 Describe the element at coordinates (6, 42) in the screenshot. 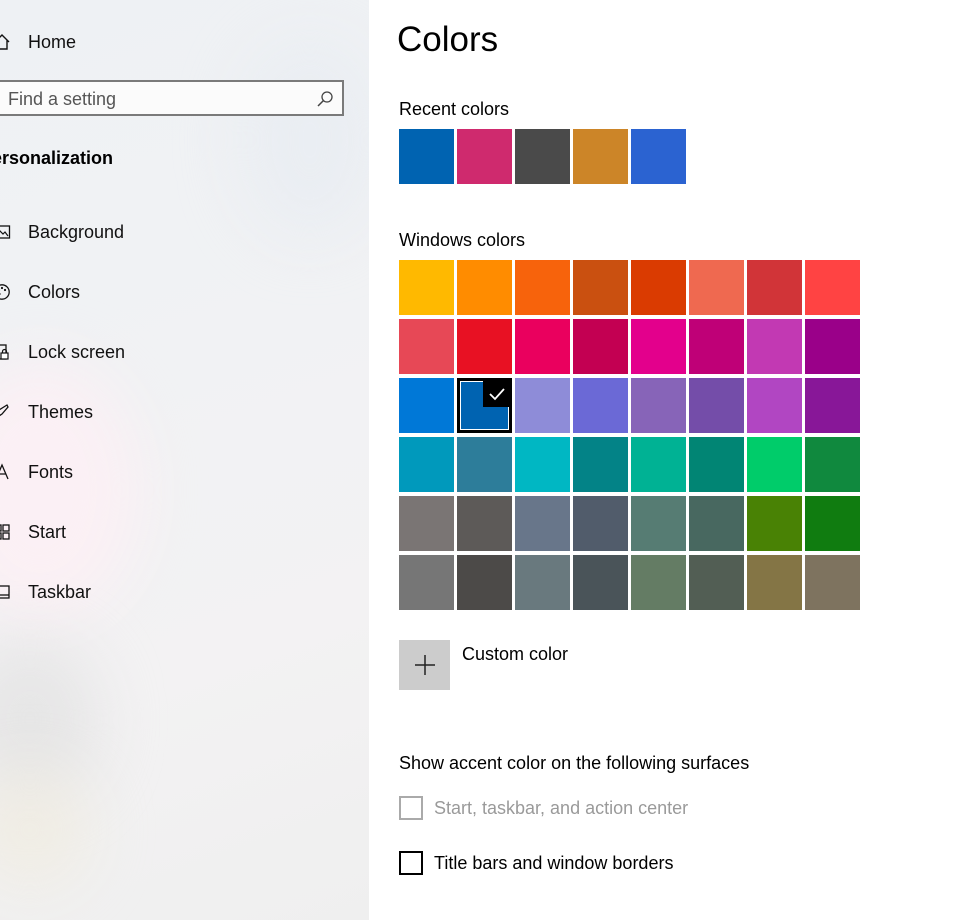

I see `home-icon` at that location.